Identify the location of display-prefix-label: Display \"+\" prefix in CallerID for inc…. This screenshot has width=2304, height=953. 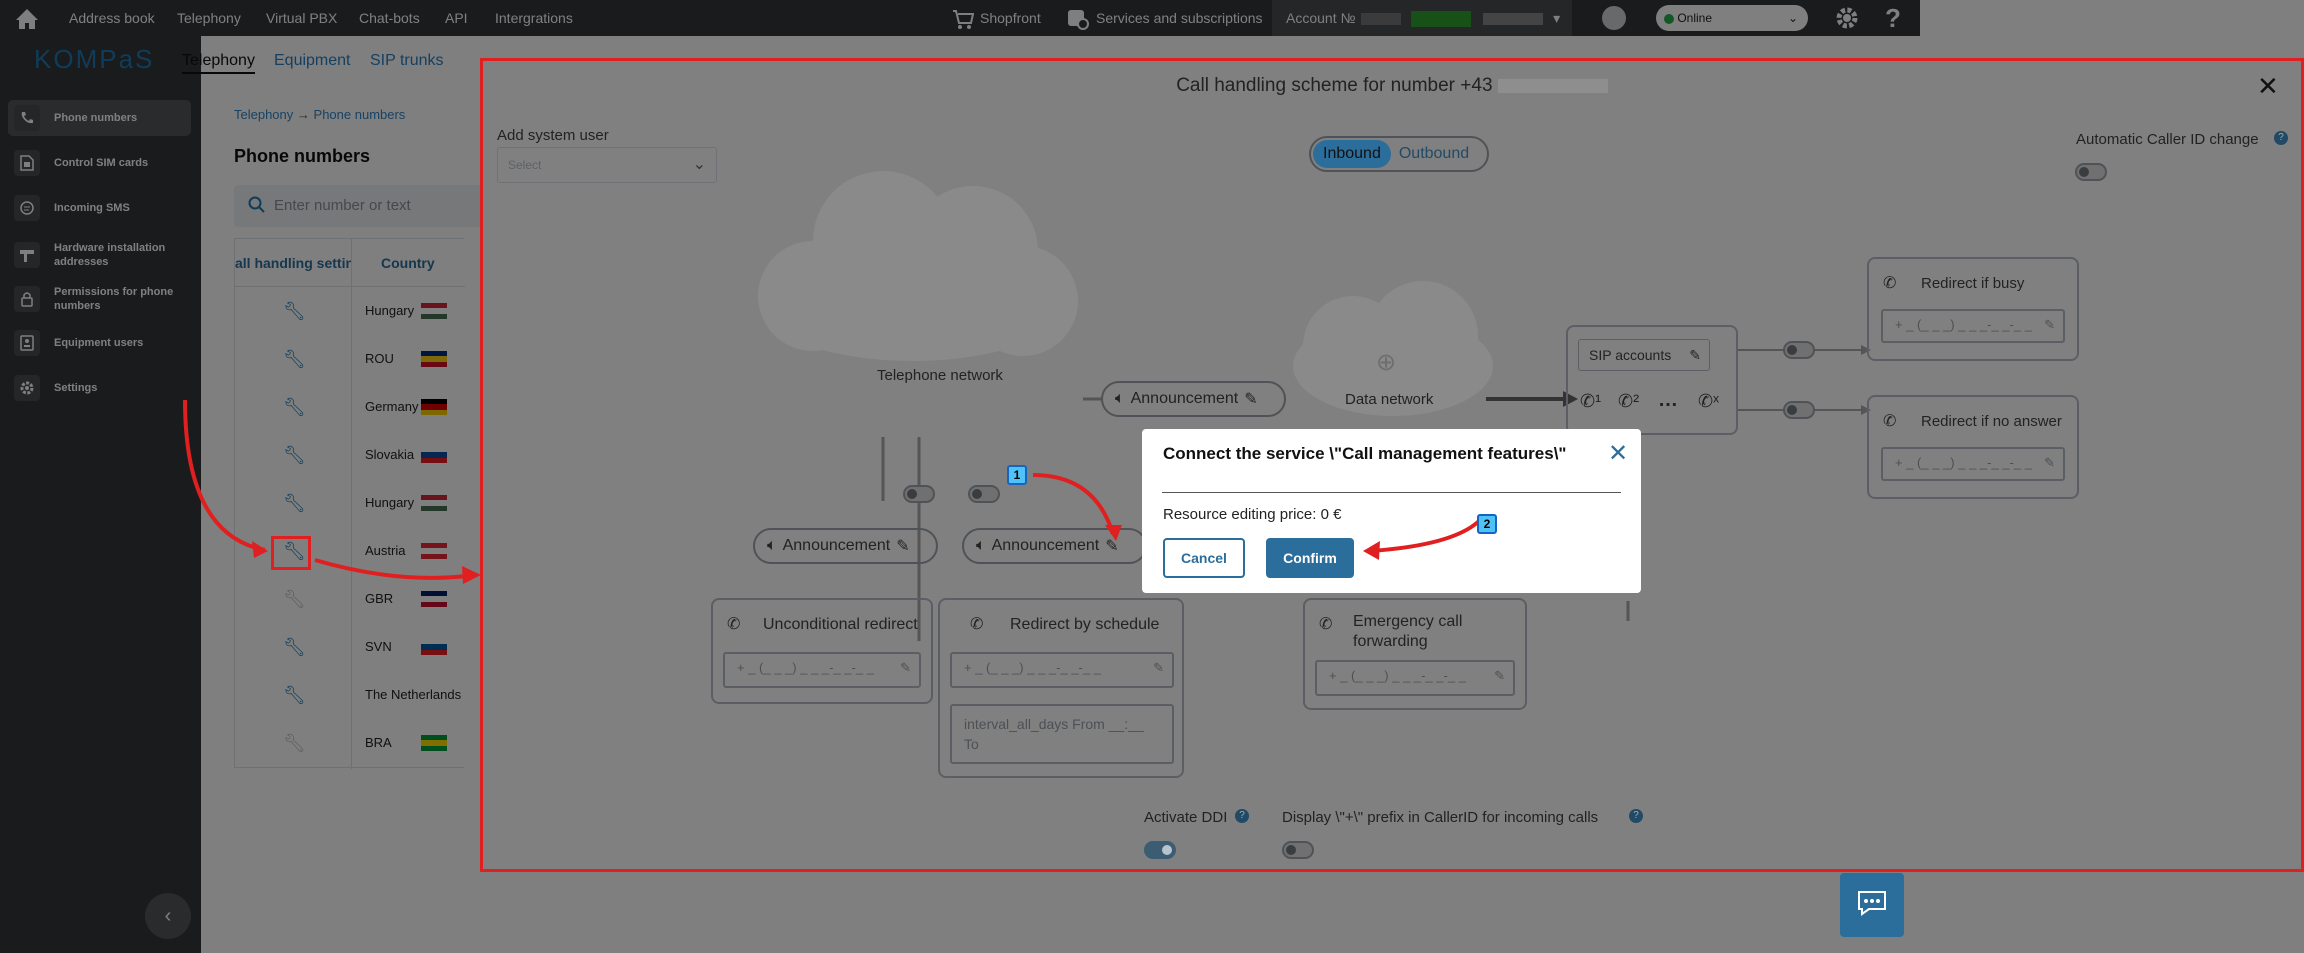
(1440, 817).